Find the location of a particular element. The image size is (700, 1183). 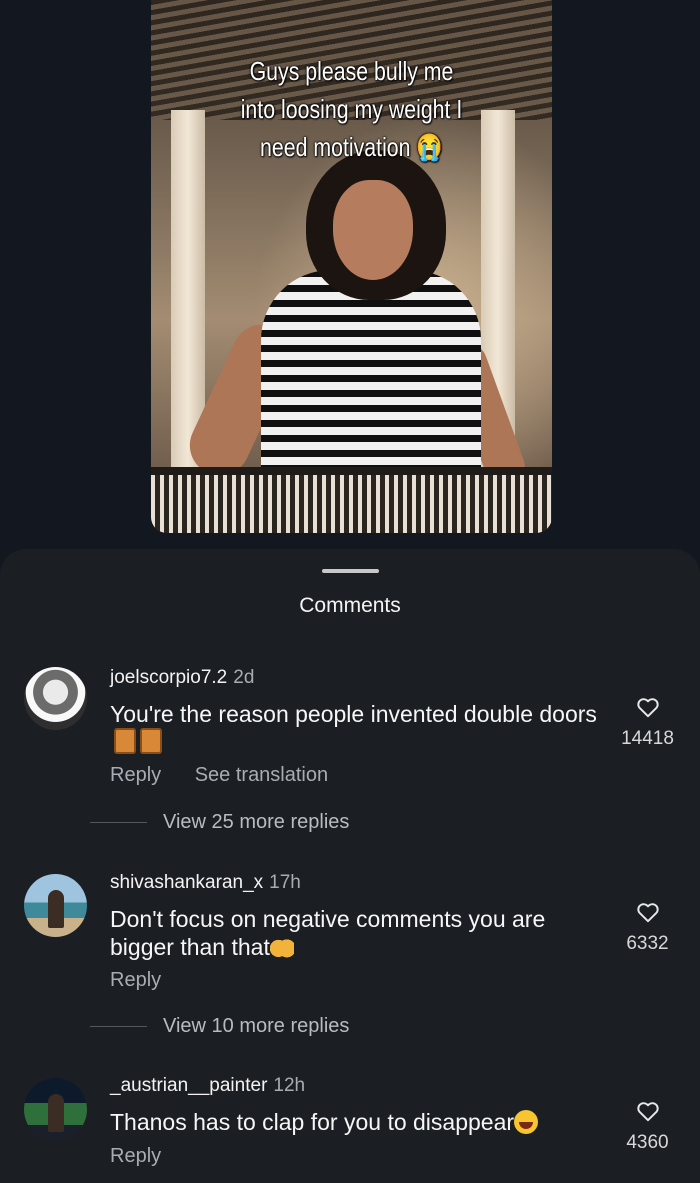

tears-of-joy-emoji-icon is located at coordinates (526, 1122).